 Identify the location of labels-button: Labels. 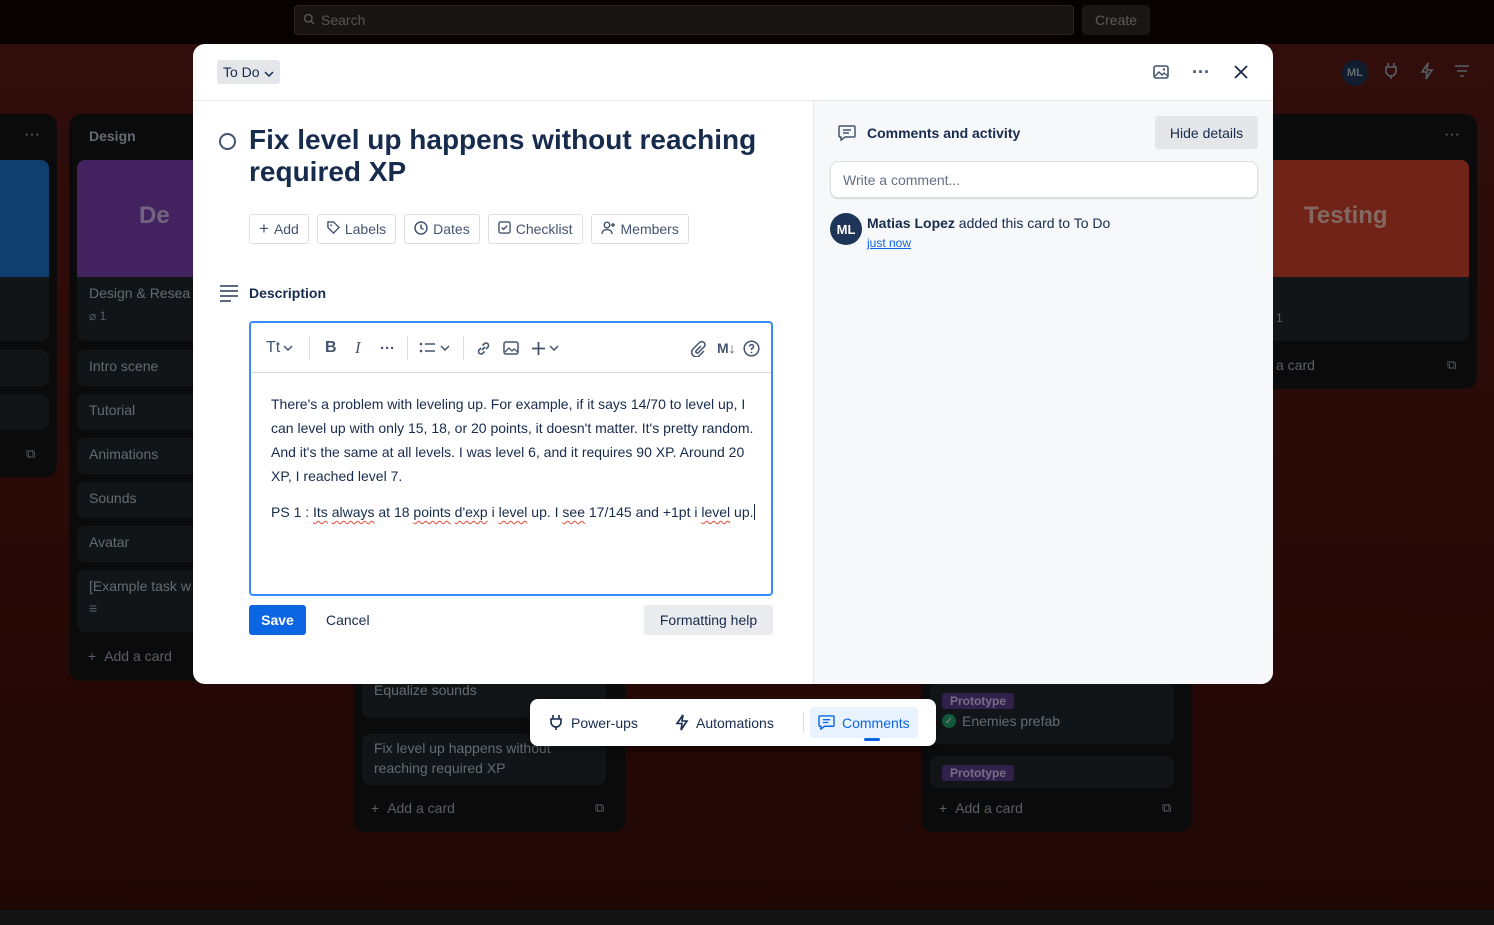
(356, 229).